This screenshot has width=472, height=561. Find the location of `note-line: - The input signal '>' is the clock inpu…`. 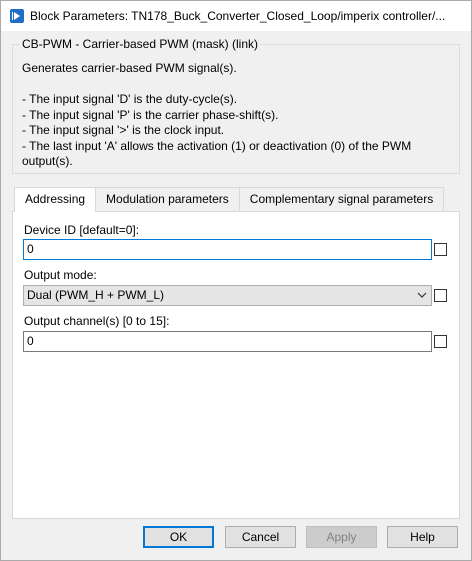

note-line: - The input signal '>' is the clock inpu… is located at coordinates (123, 130).